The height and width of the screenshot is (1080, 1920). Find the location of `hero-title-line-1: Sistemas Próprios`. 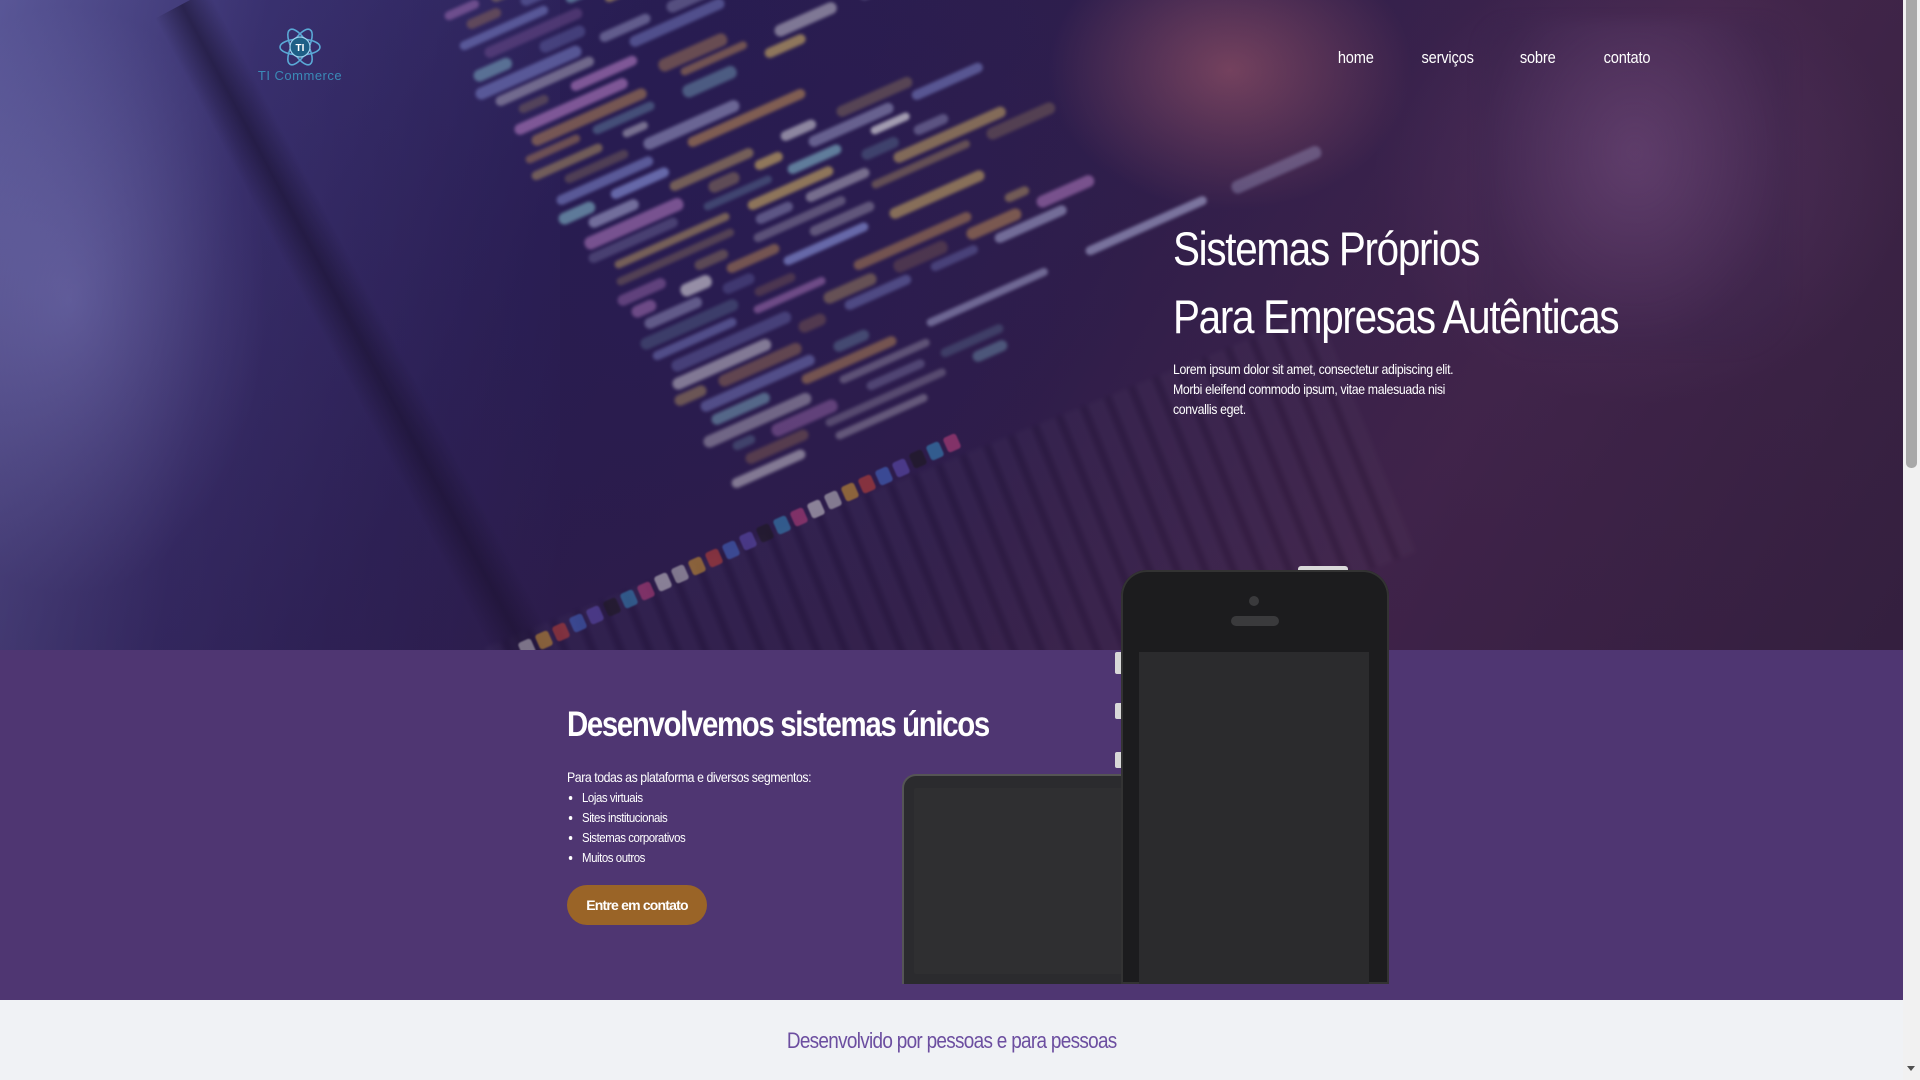

hero-title-line-1: Sistemas Próprios is located at coordinates (1326, 248).